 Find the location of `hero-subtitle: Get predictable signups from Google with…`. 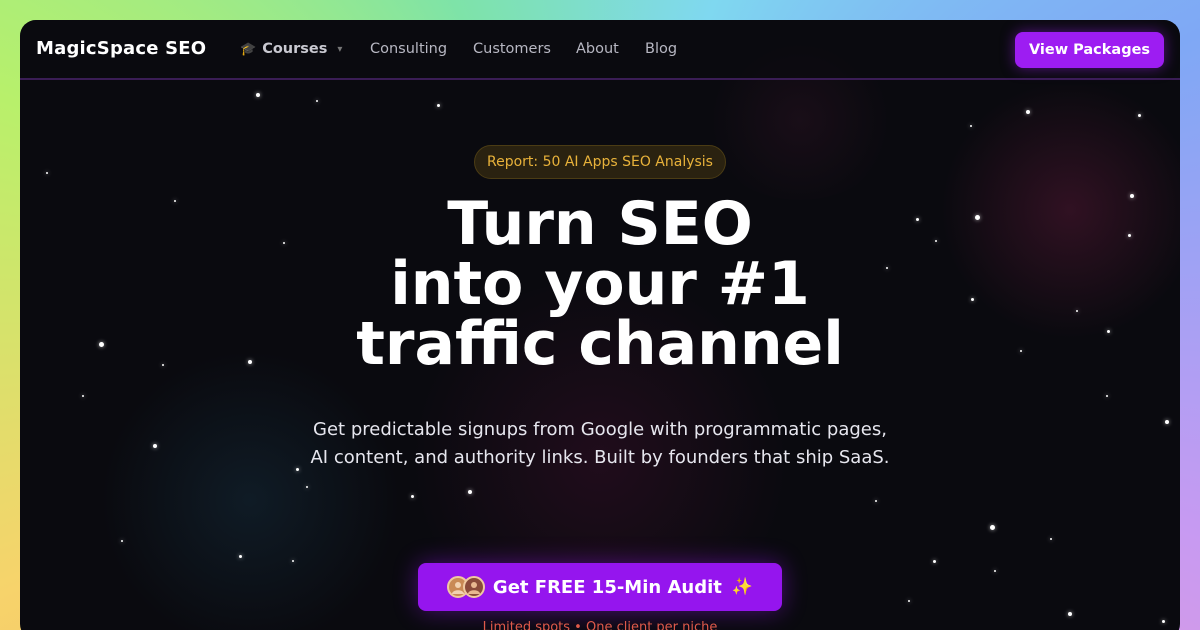

hero-subtitle: Get predictable signups from Google with… is located at coordinates (600, 443).